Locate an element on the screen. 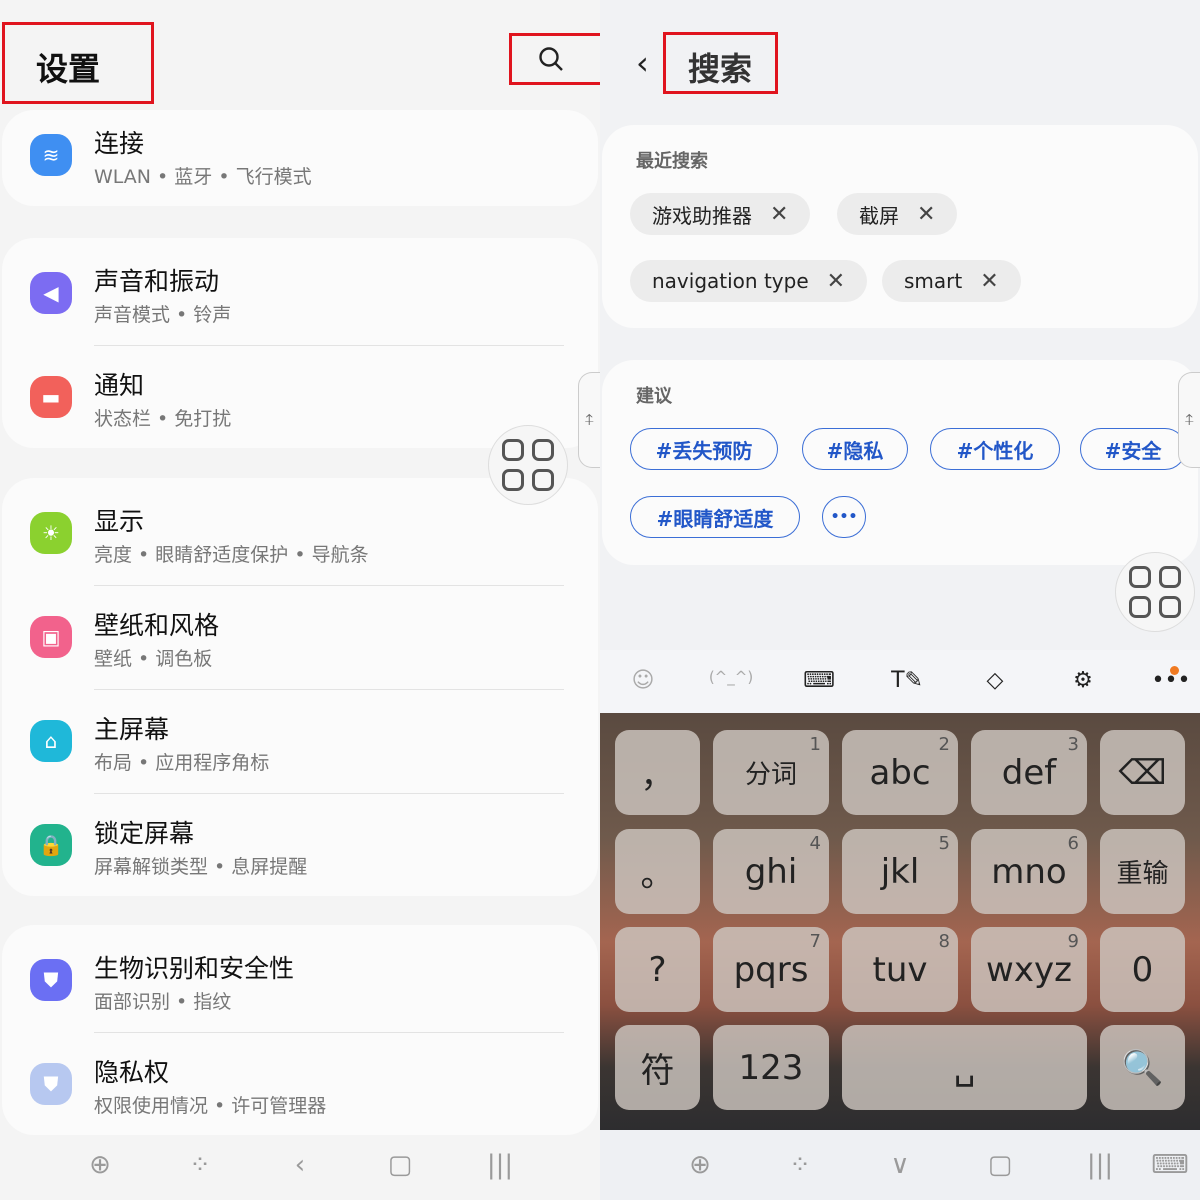 This screenshot has width=1200, height=1200. key: def 3 is located at coordinates (1029, 772).